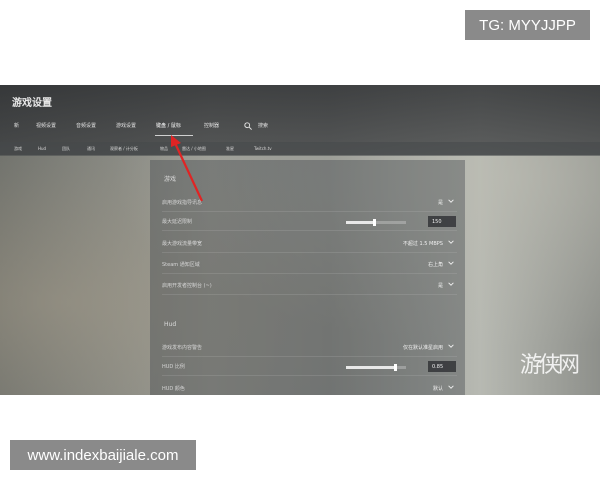  Describe the element at coordinates (263, 148) in the screenshot. I see `subtab-twitch: Twitch.tv` at that location.